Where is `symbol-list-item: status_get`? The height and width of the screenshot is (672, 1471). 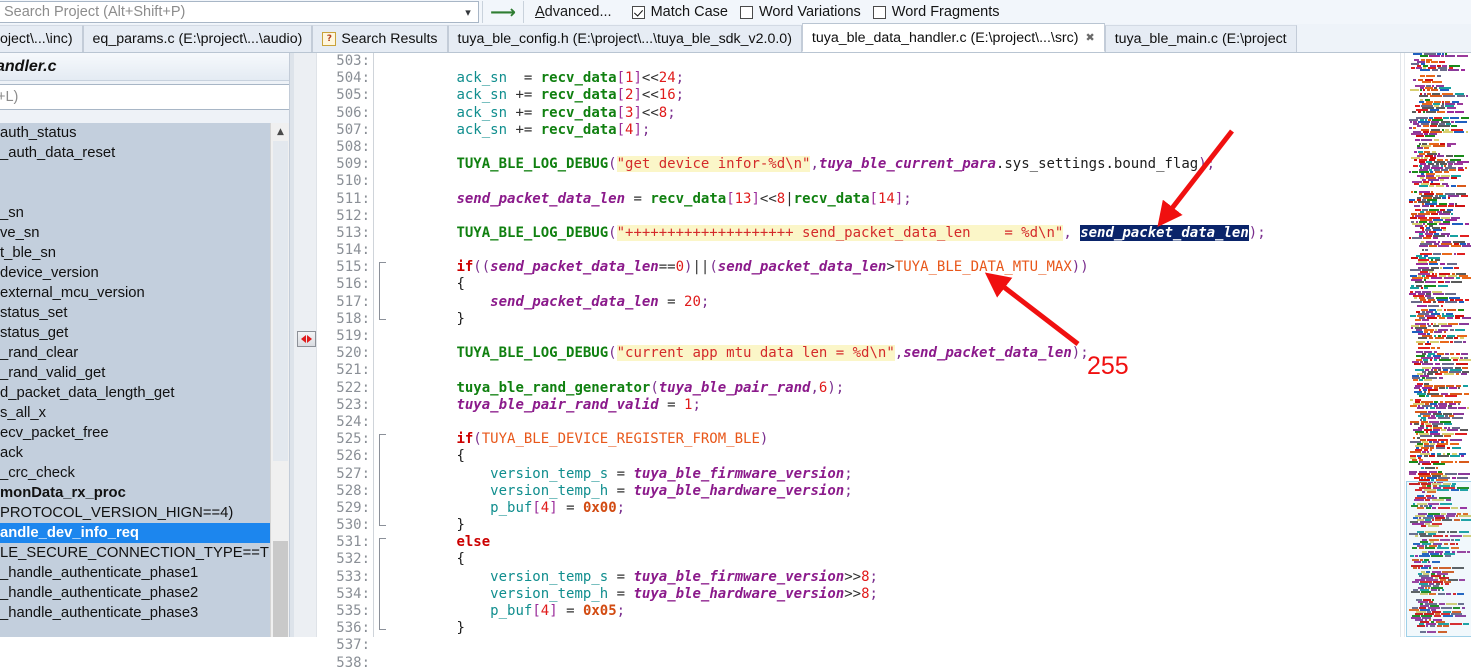
symbol-list-item: status_get is located at coordinates (135, 333).